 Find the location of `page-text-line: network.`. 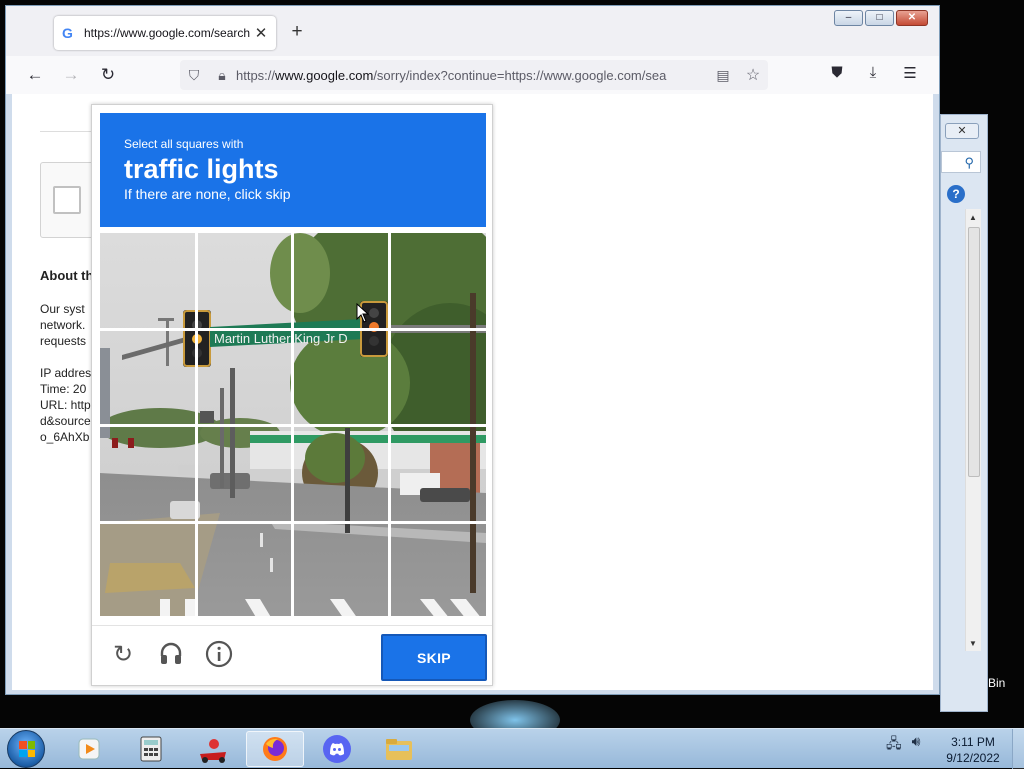

page-text-line: network. is located at coordinates (63, 325).